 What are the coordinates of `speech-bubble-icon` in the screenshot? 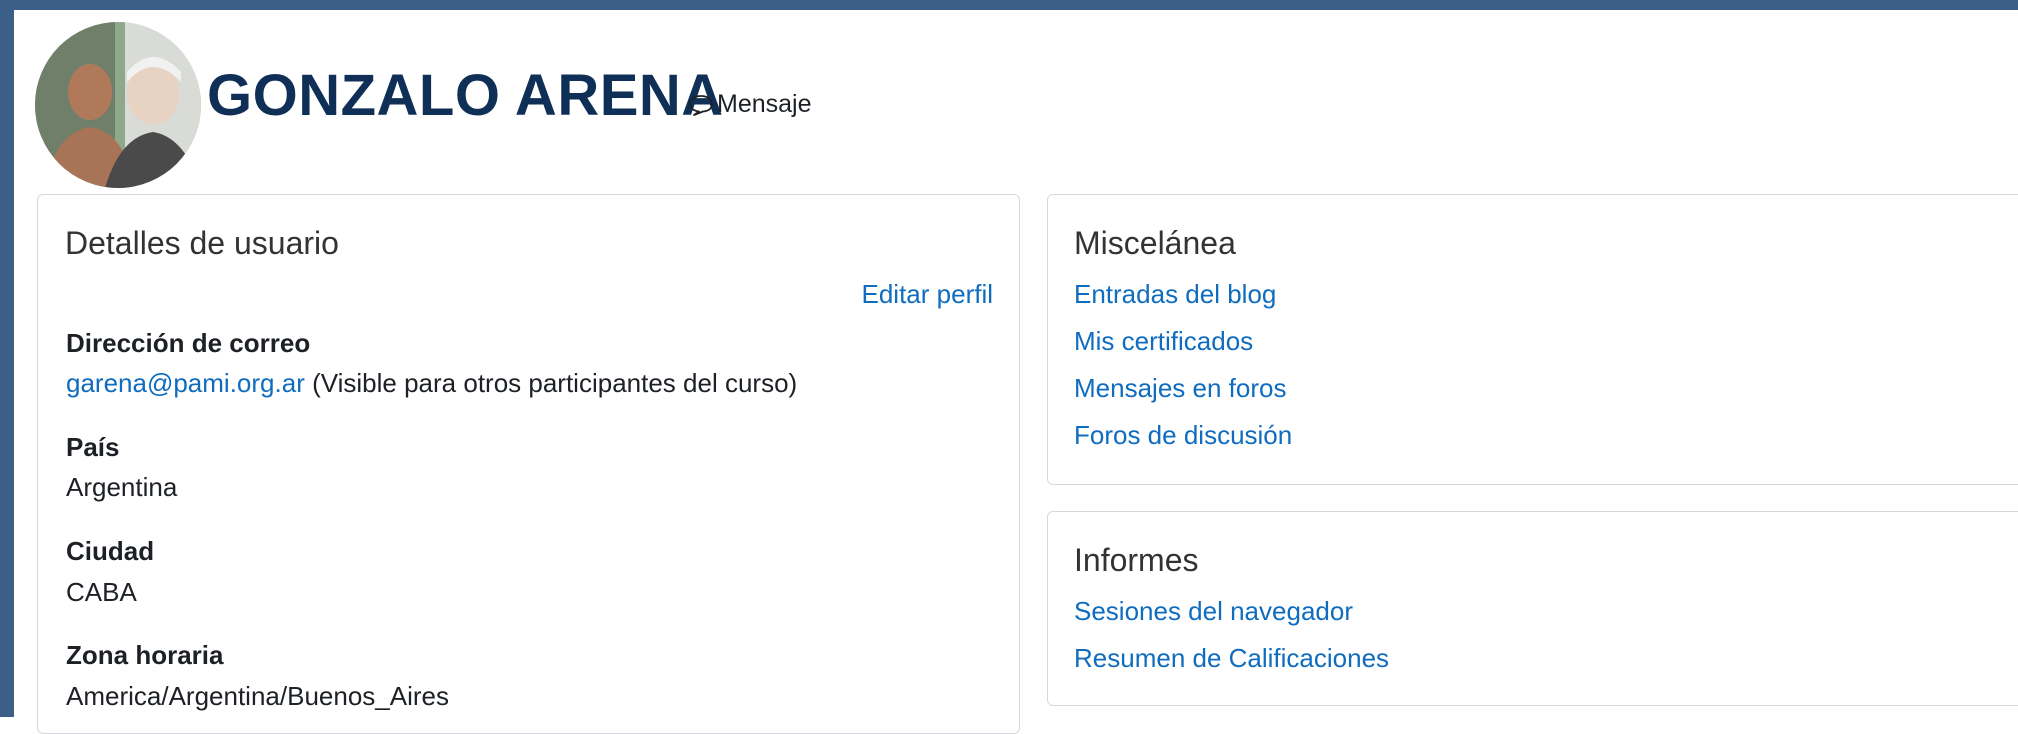 It's located at (701, 105).